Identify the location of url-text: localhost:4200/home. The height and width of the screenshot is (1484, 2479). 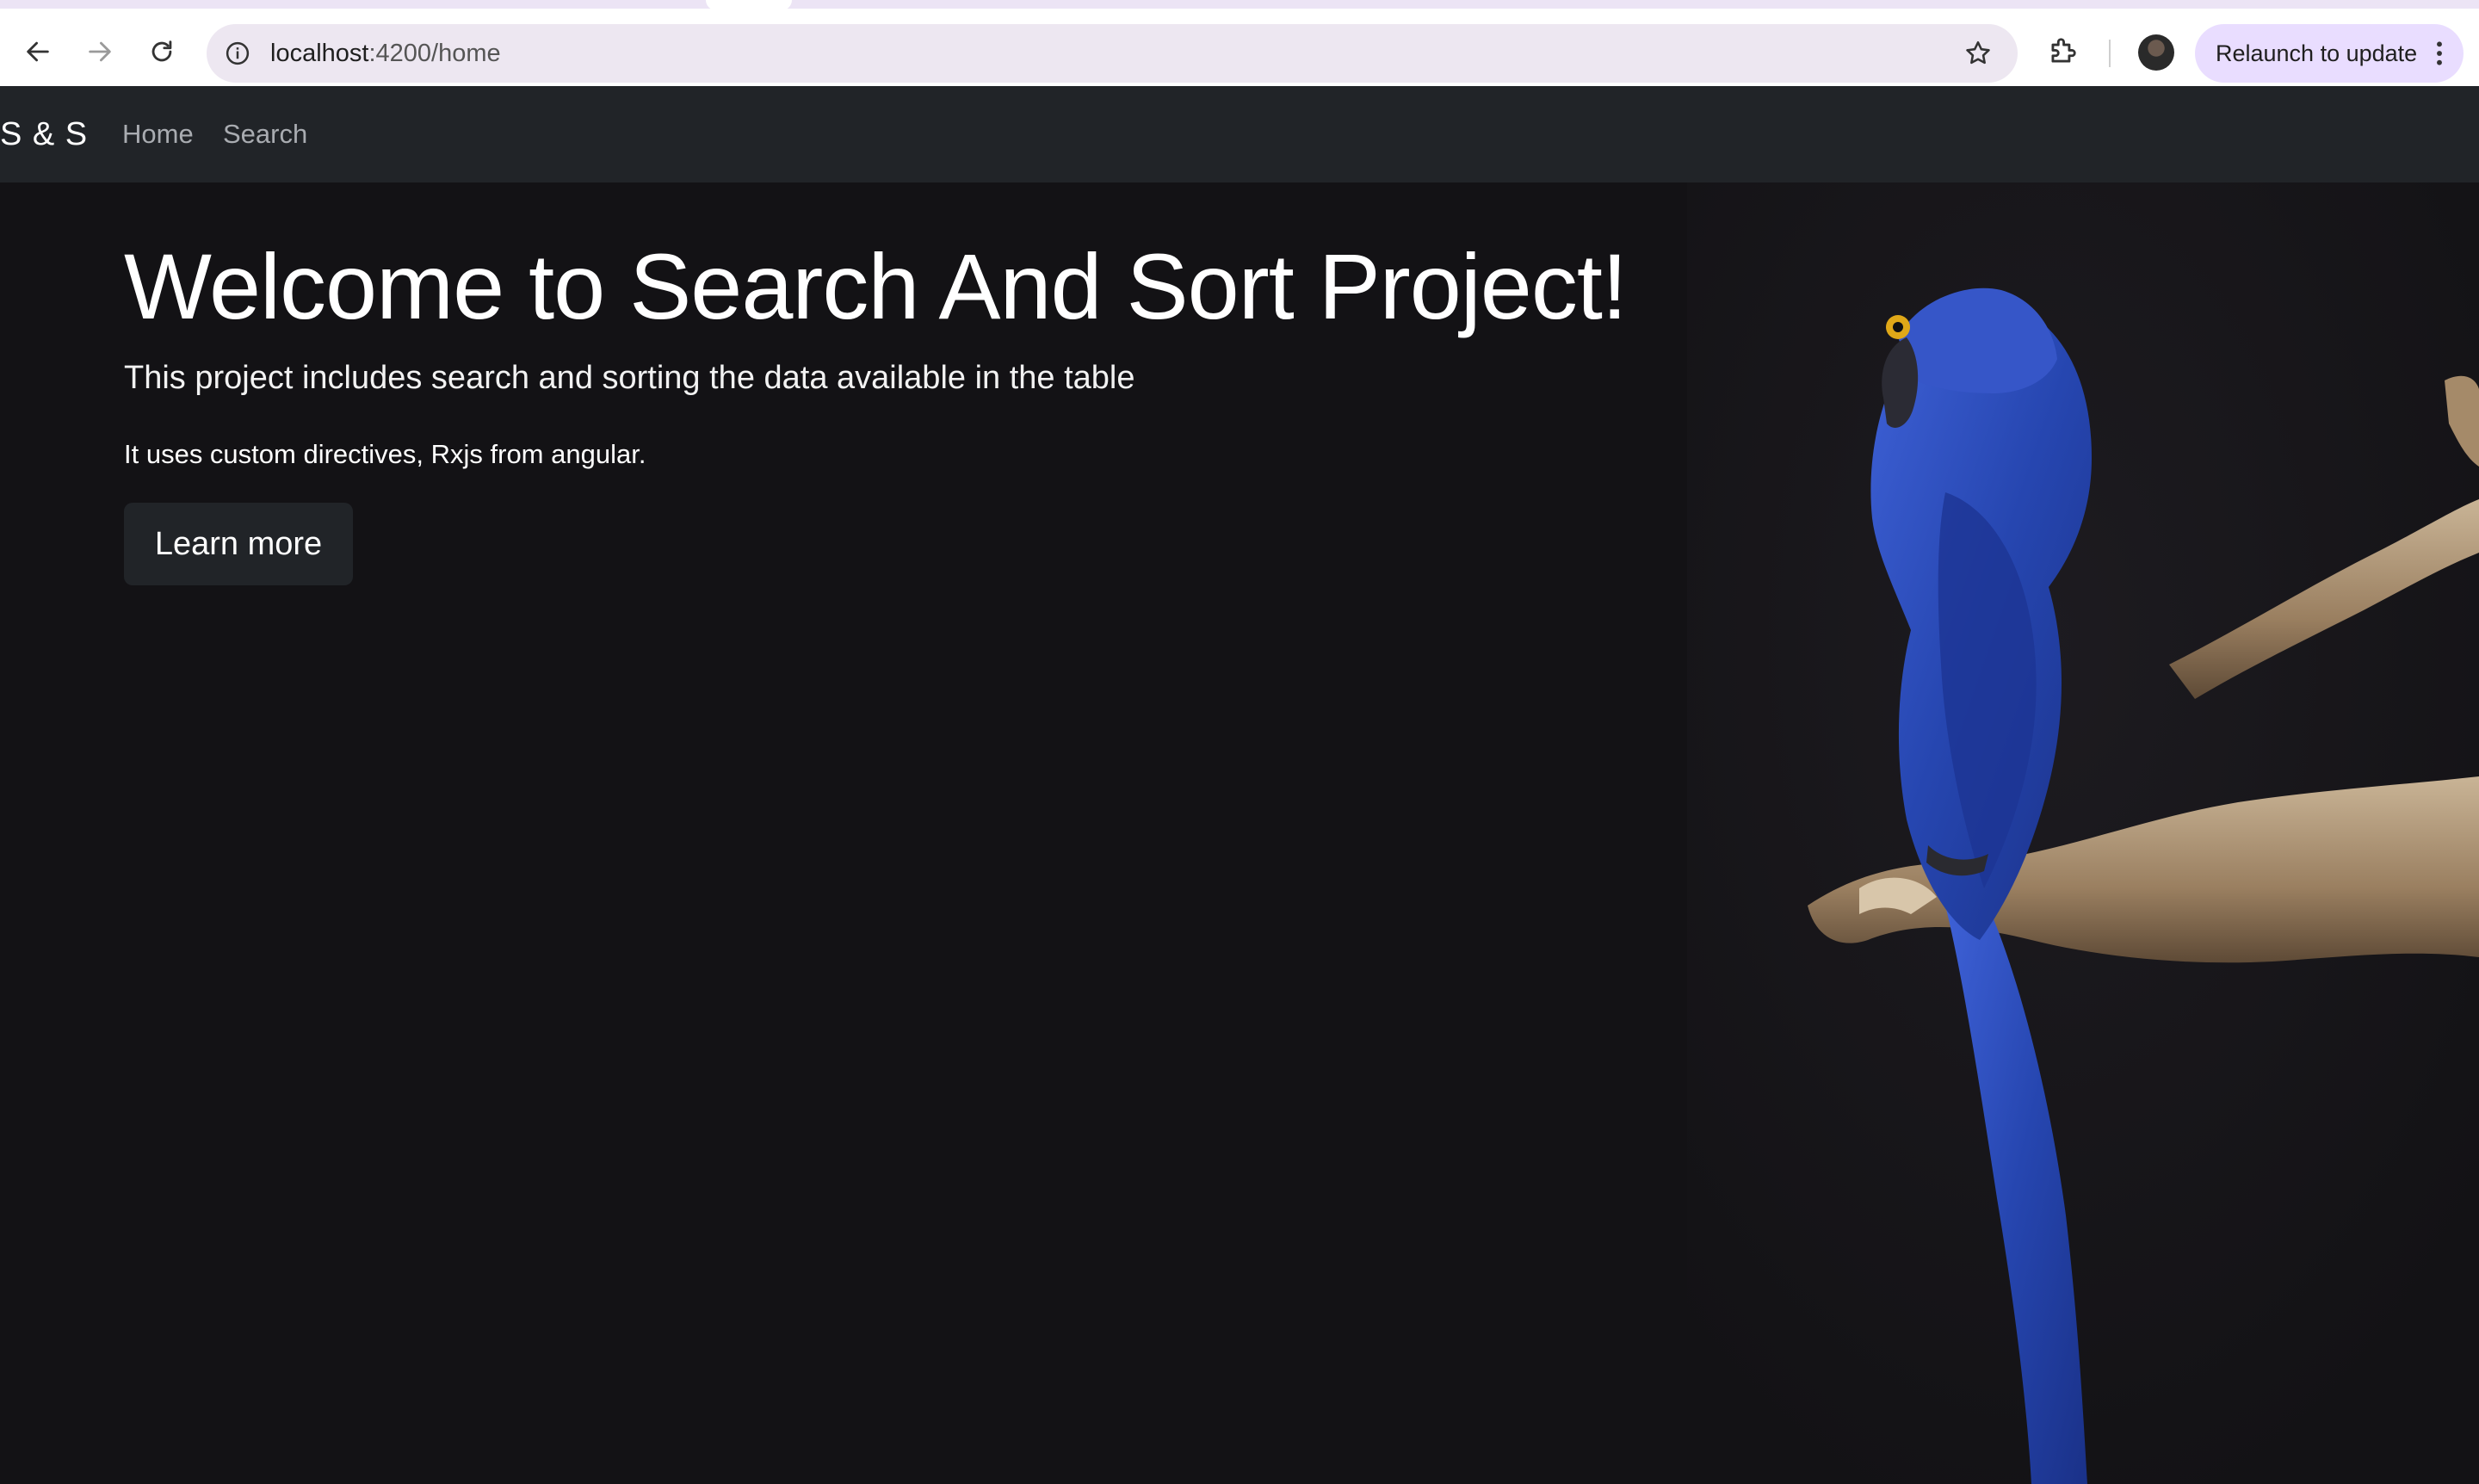
(385, 53).